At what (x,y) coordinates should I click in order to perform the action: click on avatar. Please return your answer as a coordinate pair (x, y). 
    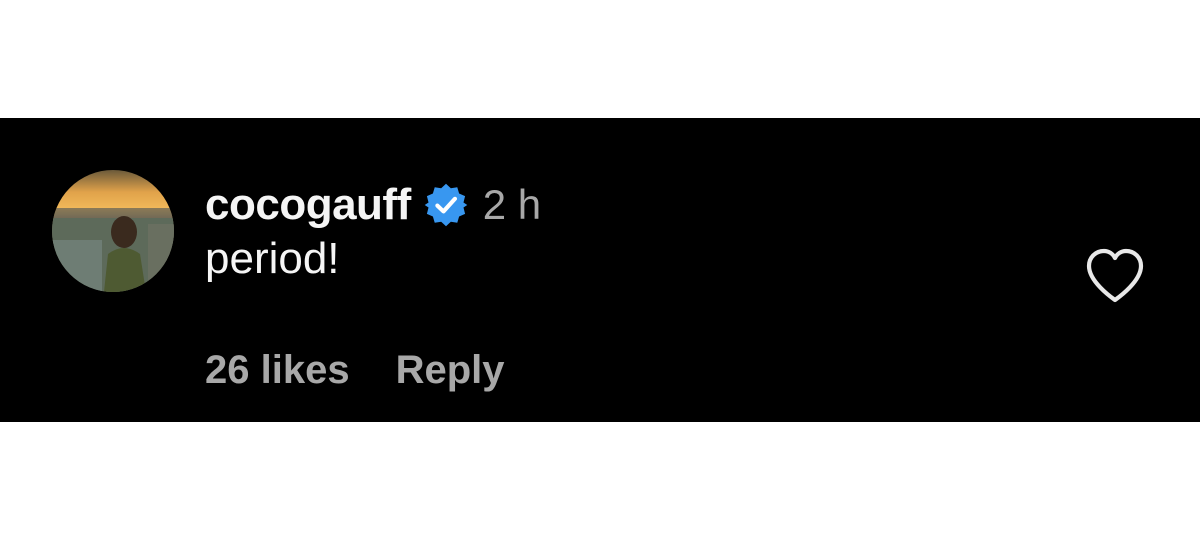
    Looking at the image, I should click on (113, 231).